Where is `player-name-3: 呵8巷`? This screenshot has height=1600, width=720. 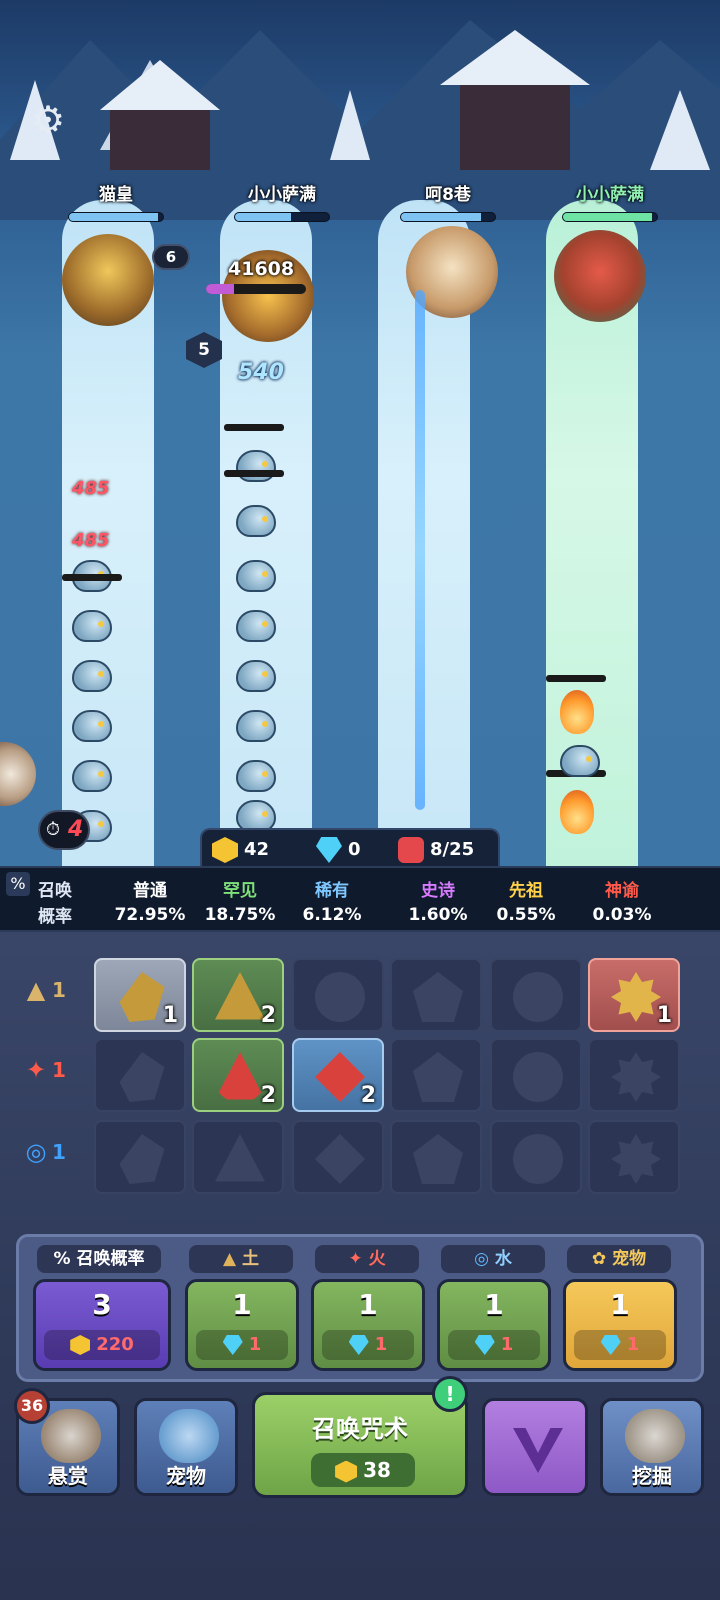 player-name-3: 呵8巷 is located at coordinates (448, 195).